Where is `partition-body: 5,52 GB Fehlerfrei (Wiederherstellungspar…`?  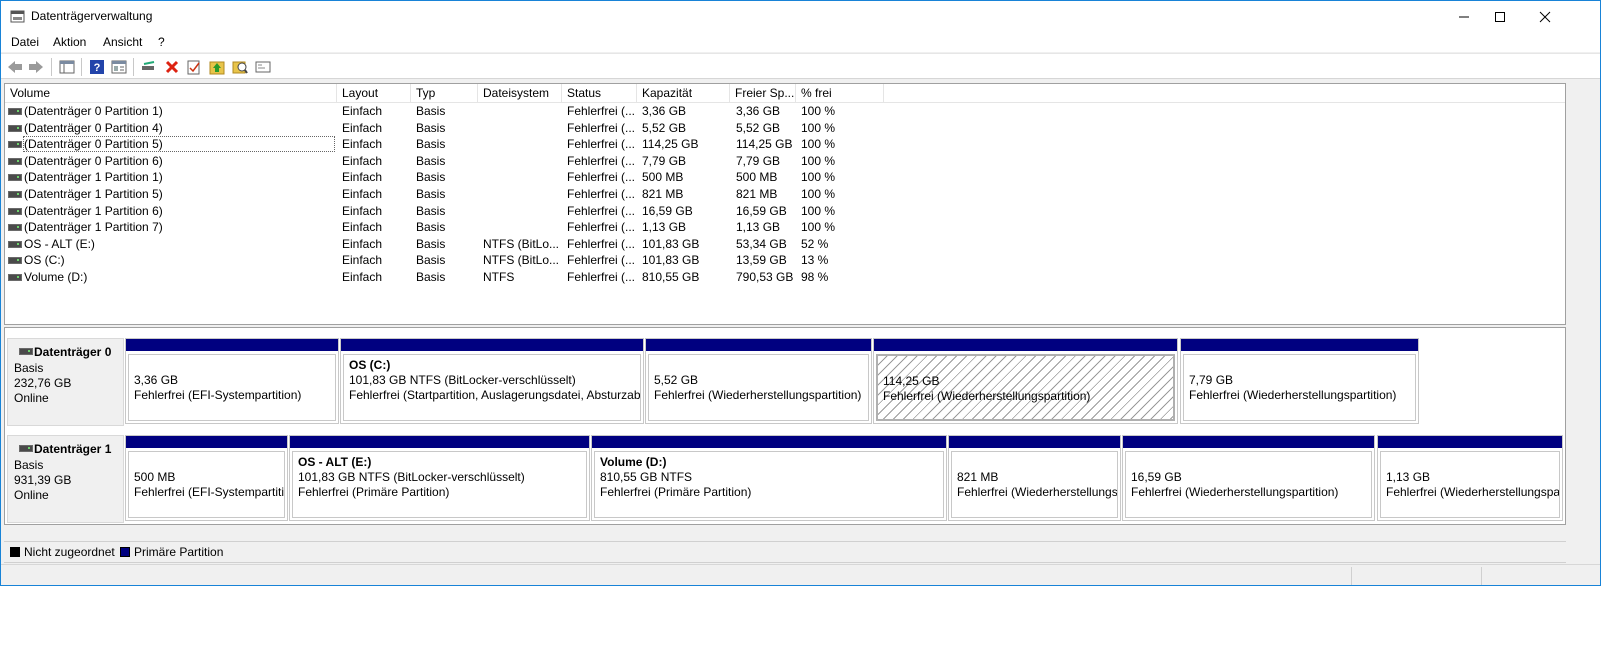
partition-body: 5,52 GB Fehlerfrei (Wiederherstellungspar… is located at coordinates (758, 387).